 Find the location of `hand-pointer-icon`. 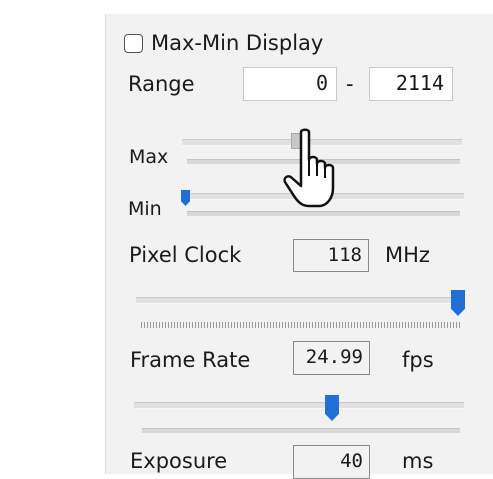

hand-pointer-icon is located at coordinates (313, 171).